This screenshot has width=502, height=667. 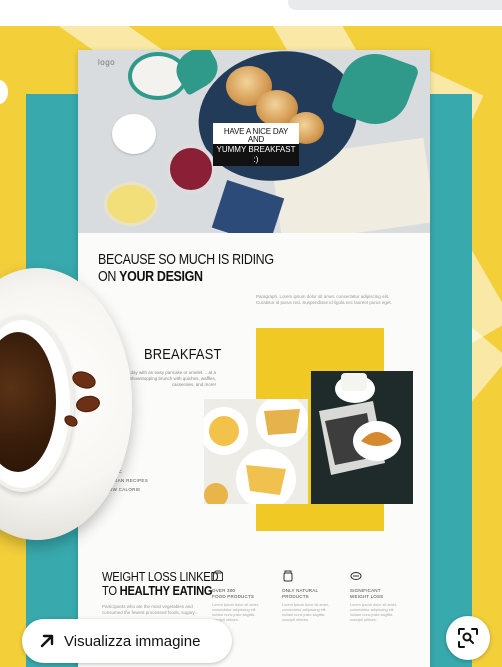 I want to click on hero-line-2: YUMMY BREAKFAST :), so click(x=256, y=155).